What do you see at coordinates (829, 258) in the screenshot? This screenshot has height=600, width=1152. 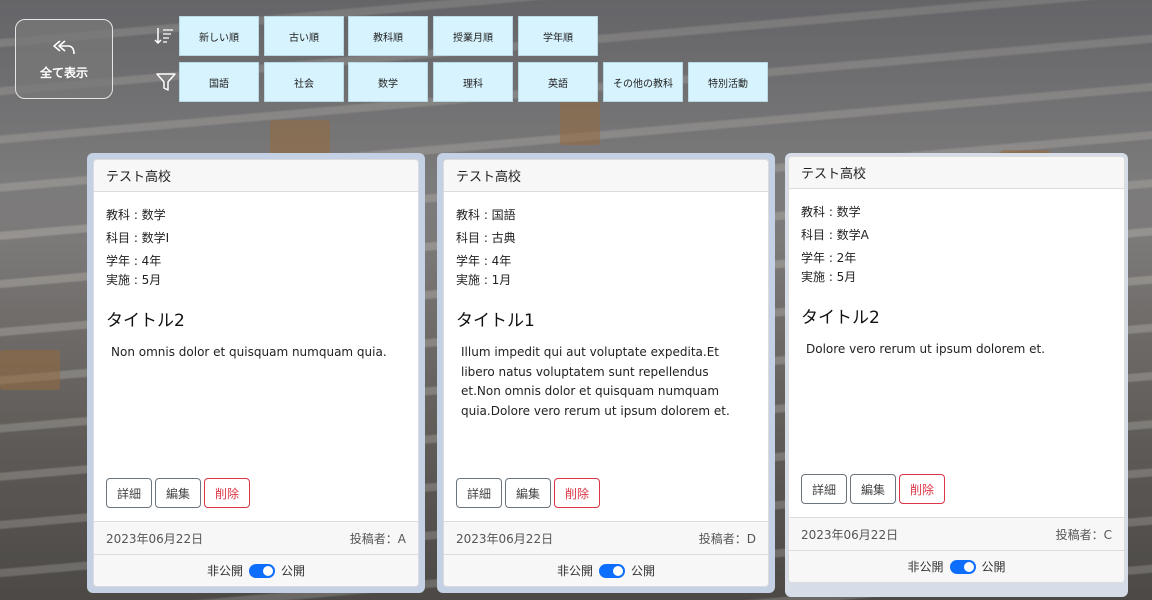 I see `card-grade: 学年 : 2年` at bounding box center [829, 258].